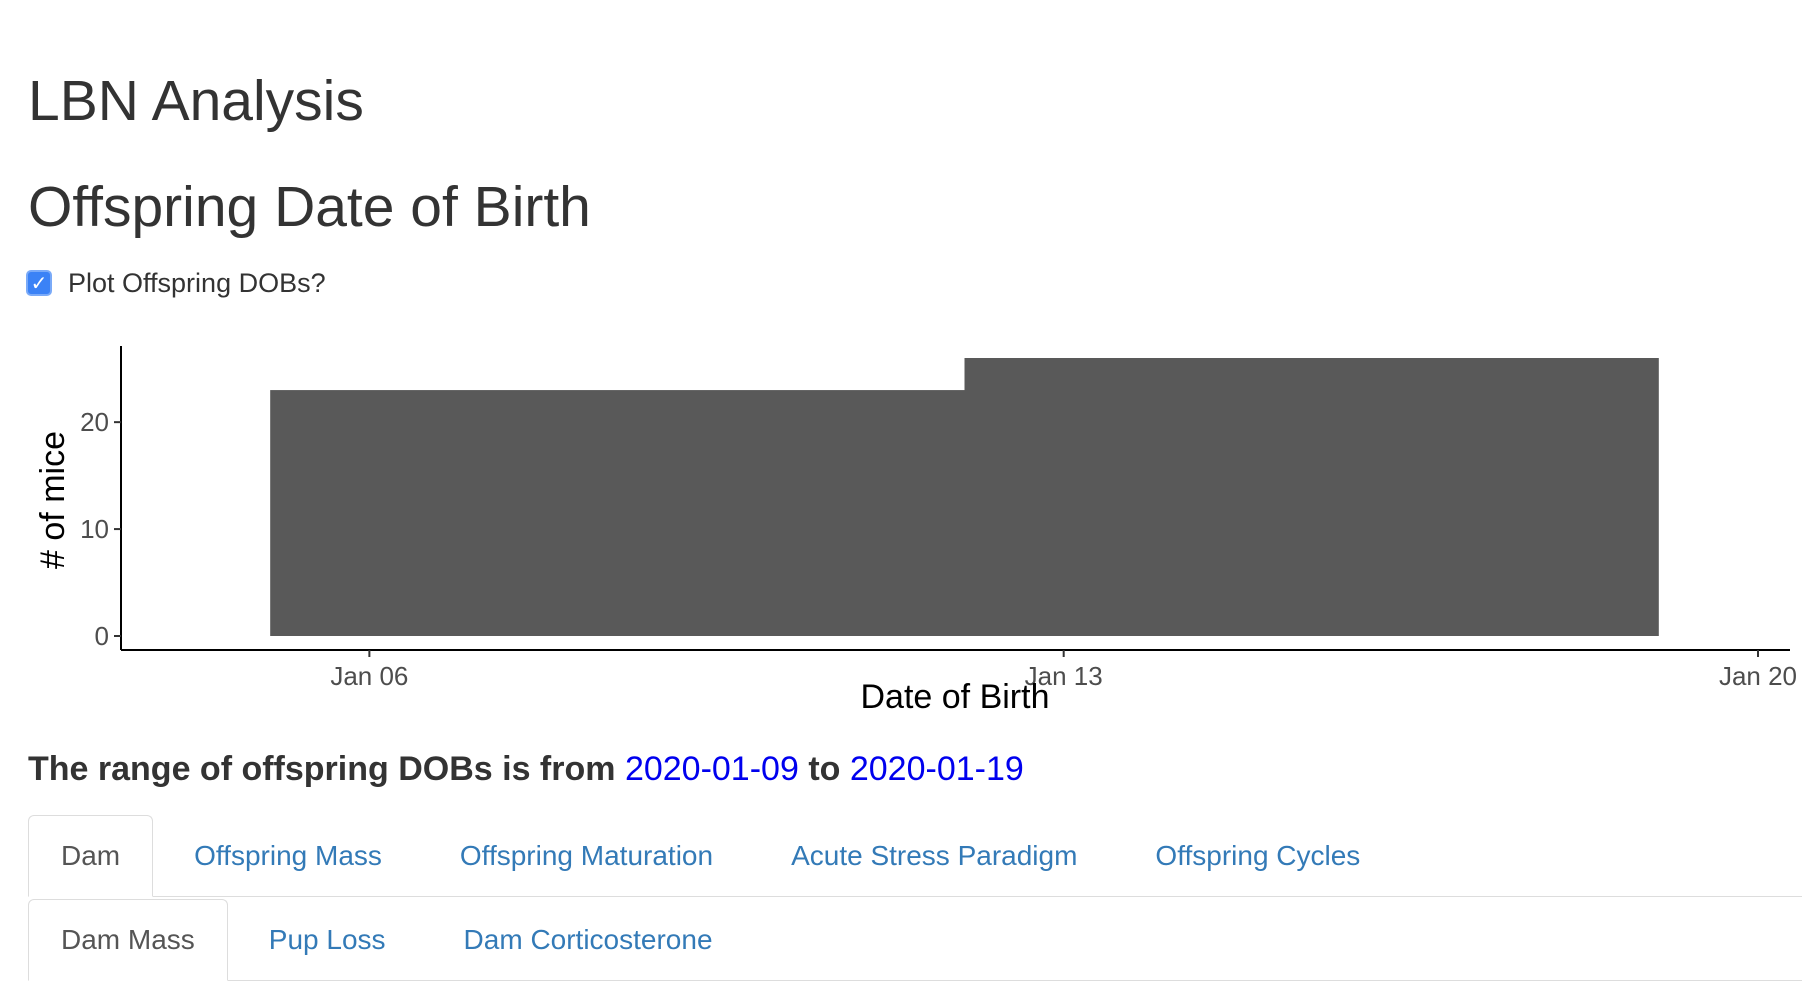  What do you see at coordinates (197, 282) in the screenshot?
I see `plot-dobs-label: Plot Offspring DOBs?` at bounding box center [197, 282].